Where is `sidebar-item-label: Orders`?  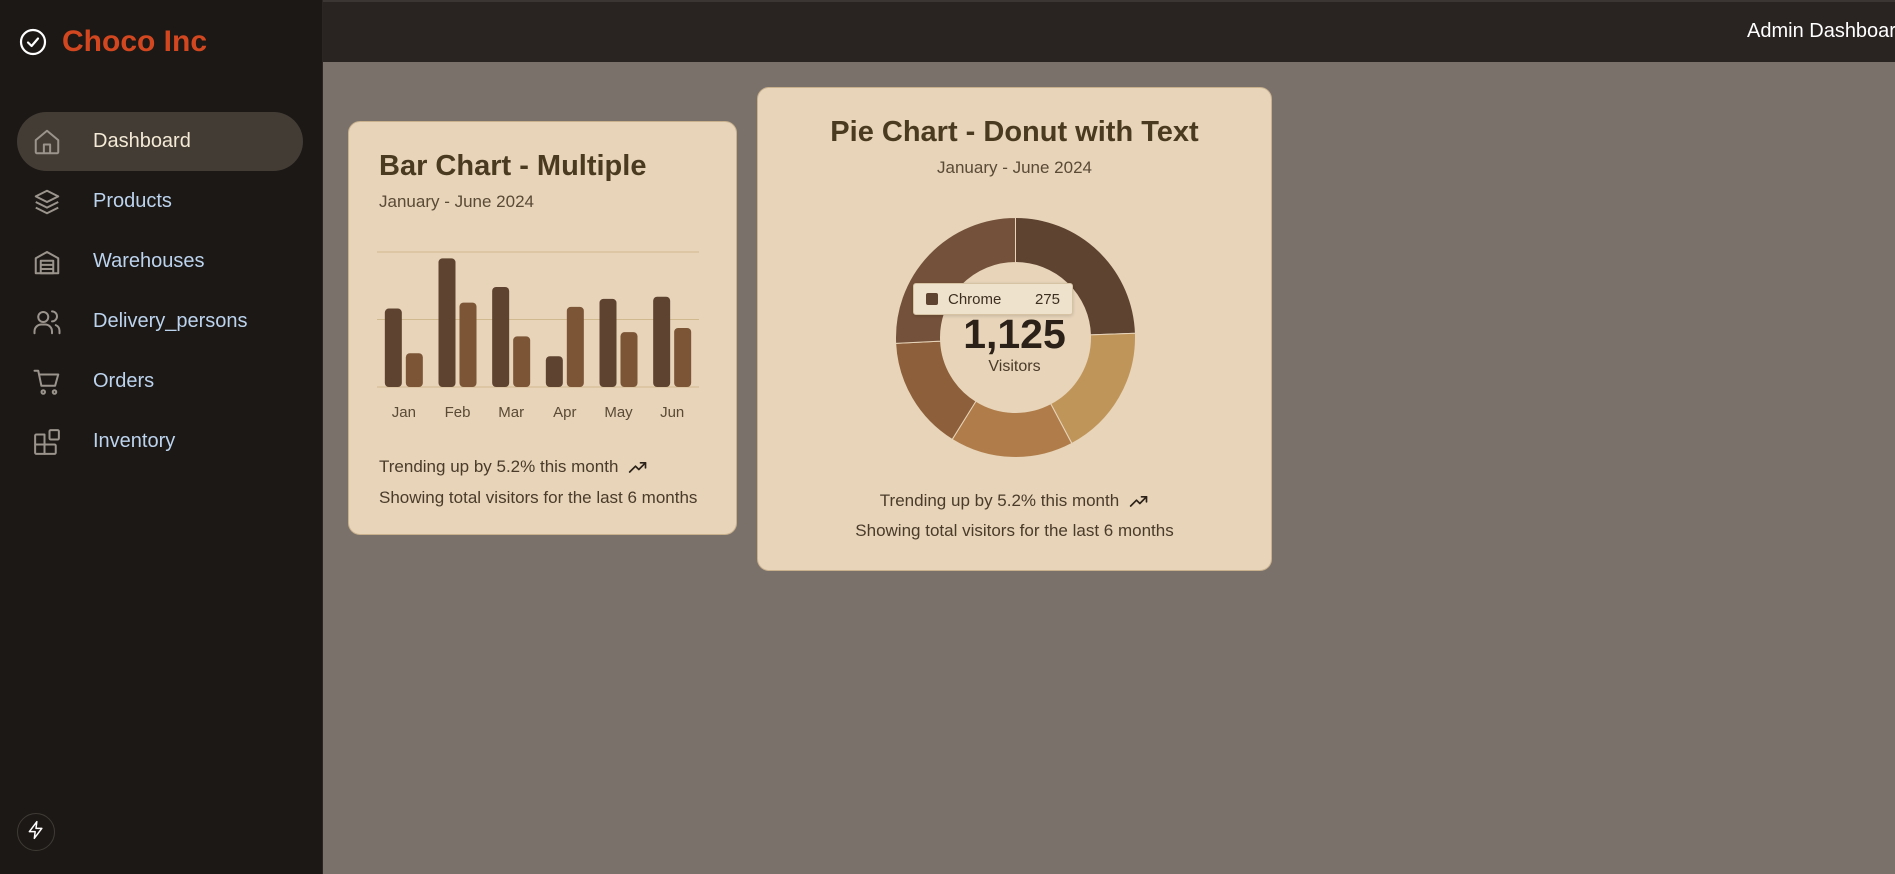 sidebar-item-label: Orders is located at coordinates (124, 381).